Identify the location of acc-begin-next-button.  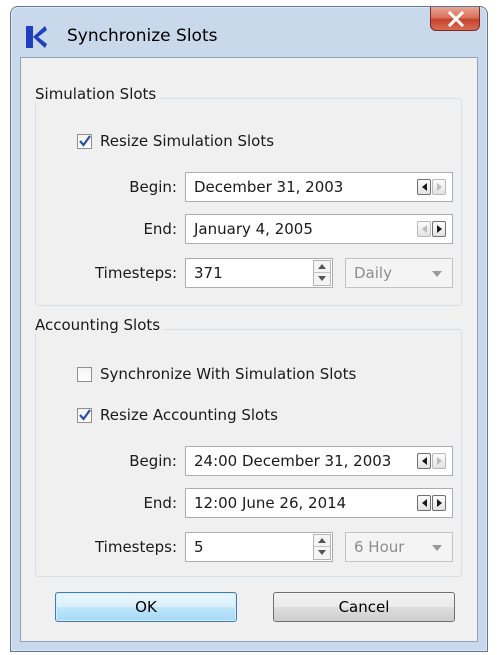
(439, 461).